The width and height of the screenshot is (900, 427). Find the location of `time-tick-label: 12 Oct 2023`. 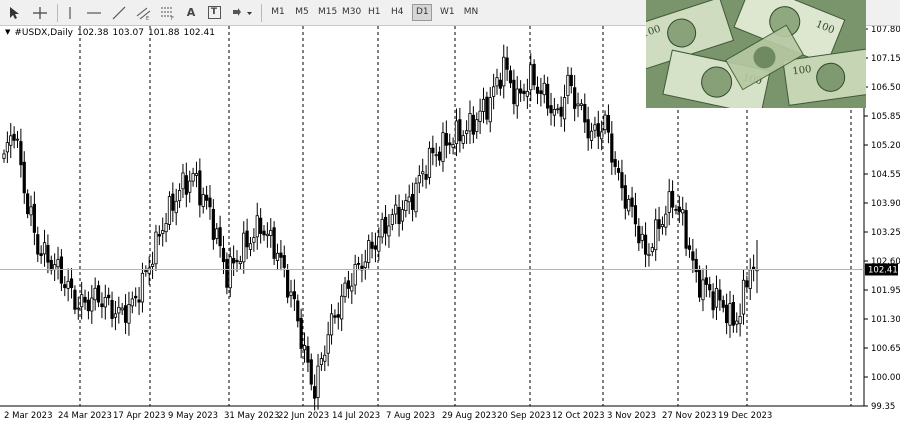

time-tick-label: 12 Oct 2023 is located at coordinates (578, 416).